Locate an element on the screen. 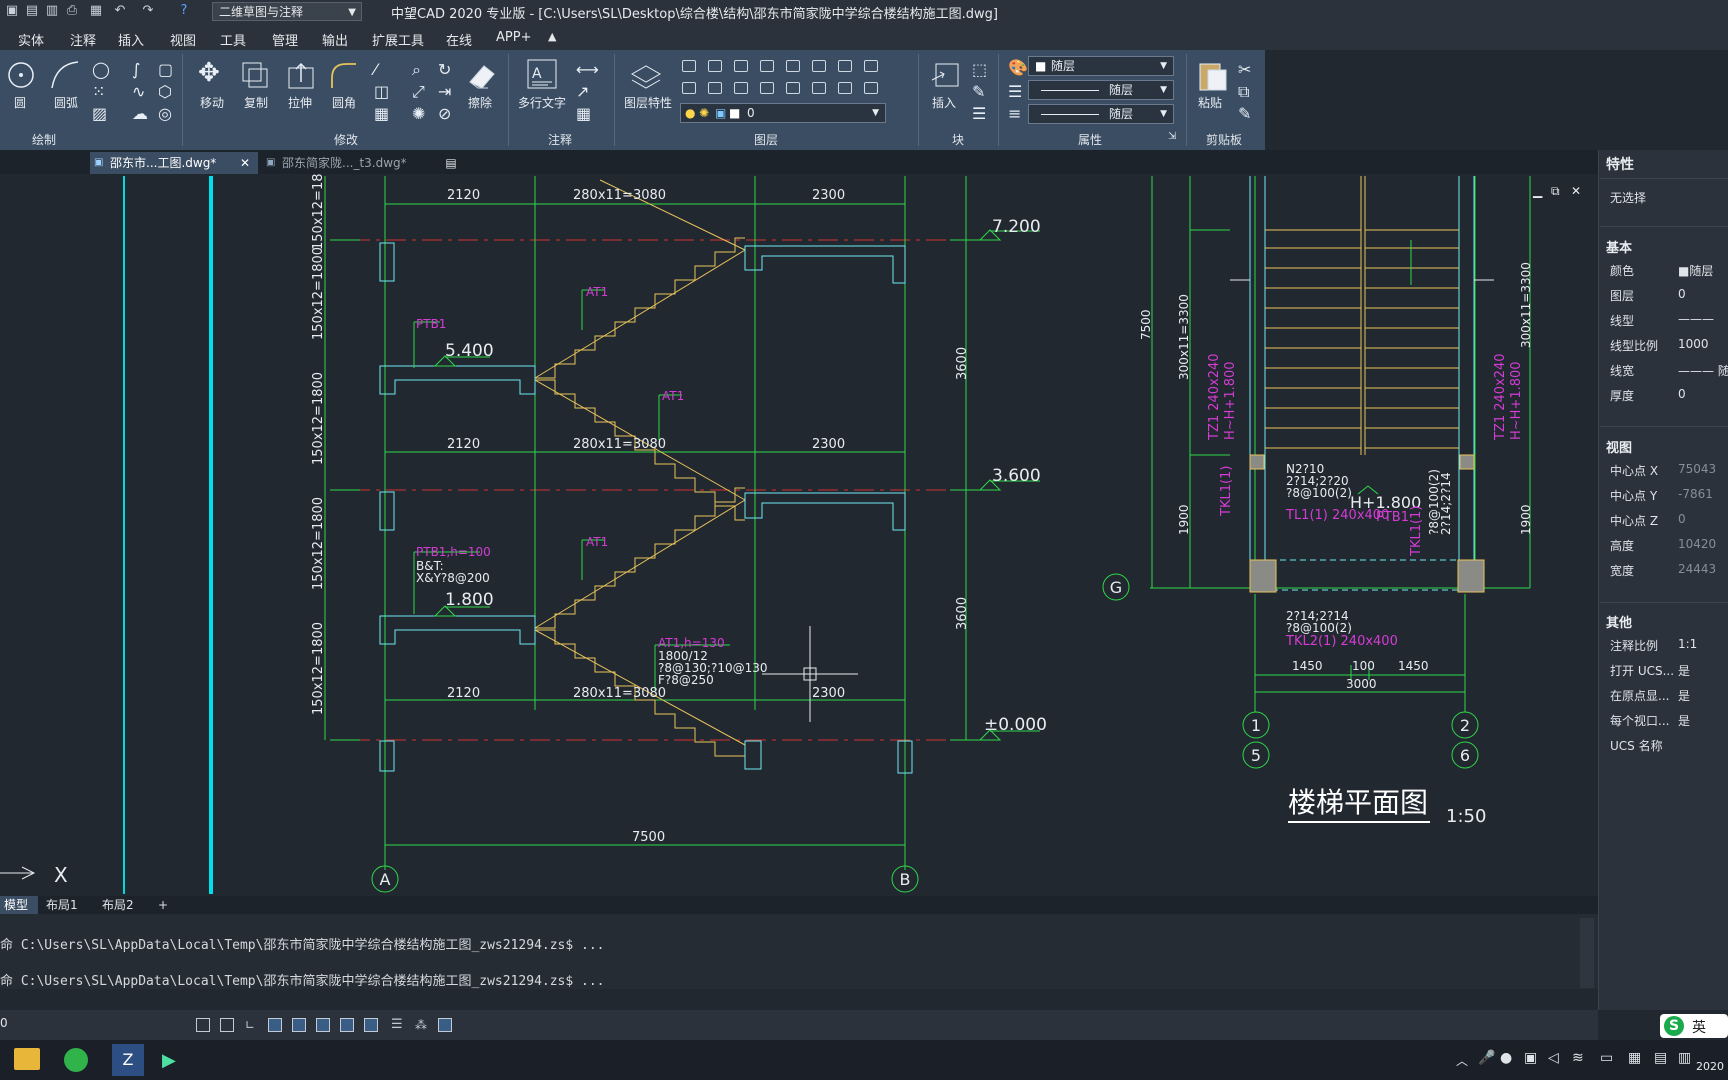  prop-ucs-origin-value: 是 is located at coordinates (1684, 695).